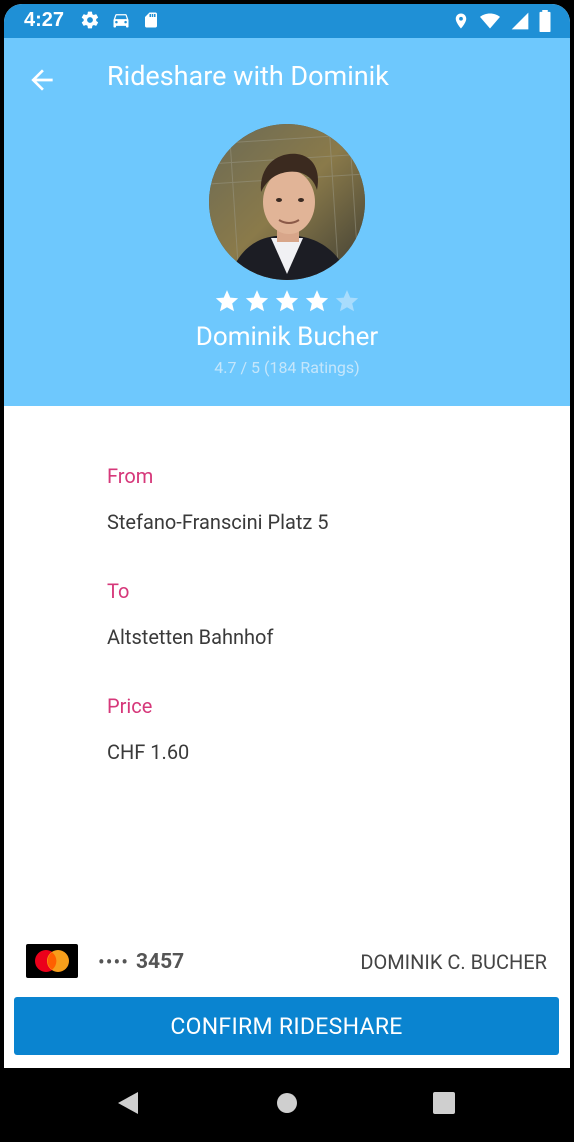 This screenshot has height=1142, width=574. I want to click on car-icon, so click(121, 21).